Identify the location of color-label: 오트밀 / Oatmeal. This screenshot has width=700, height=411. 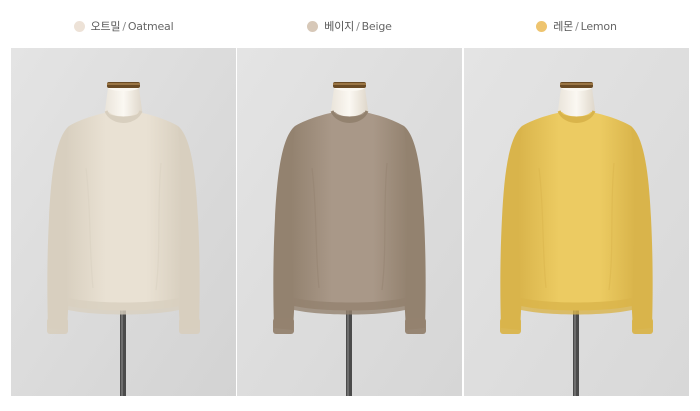
(123, 26).